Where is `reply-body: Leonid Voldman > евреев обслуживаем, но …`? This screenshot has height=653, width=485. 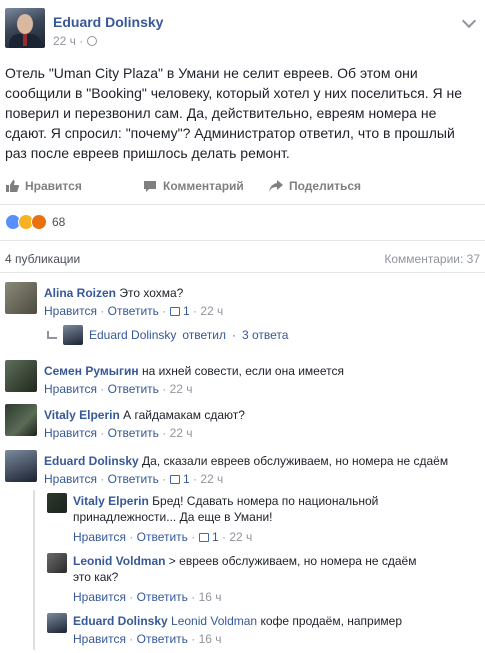 reply-body: Leonid Voldman > евреев обслуживаем, но … is located at coordinates (273, 569).